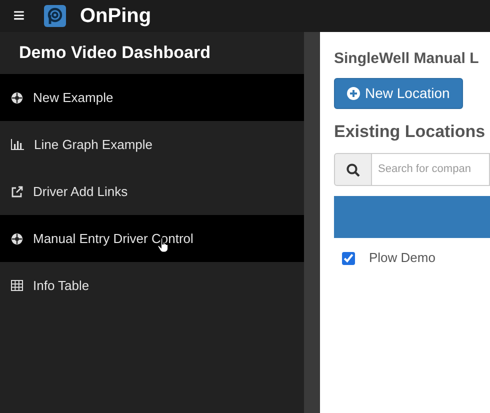 This screenshot has width=490, height=413. What do you see at coordinates (398, 93) in the screenshot?
I see `new-location-button: New Location` at bounding box center [398, 93].